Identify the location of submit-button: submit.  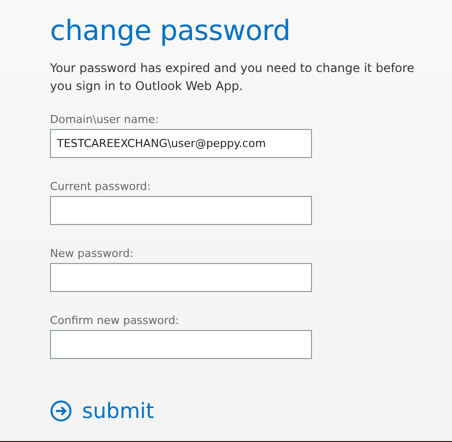
(102, 411).